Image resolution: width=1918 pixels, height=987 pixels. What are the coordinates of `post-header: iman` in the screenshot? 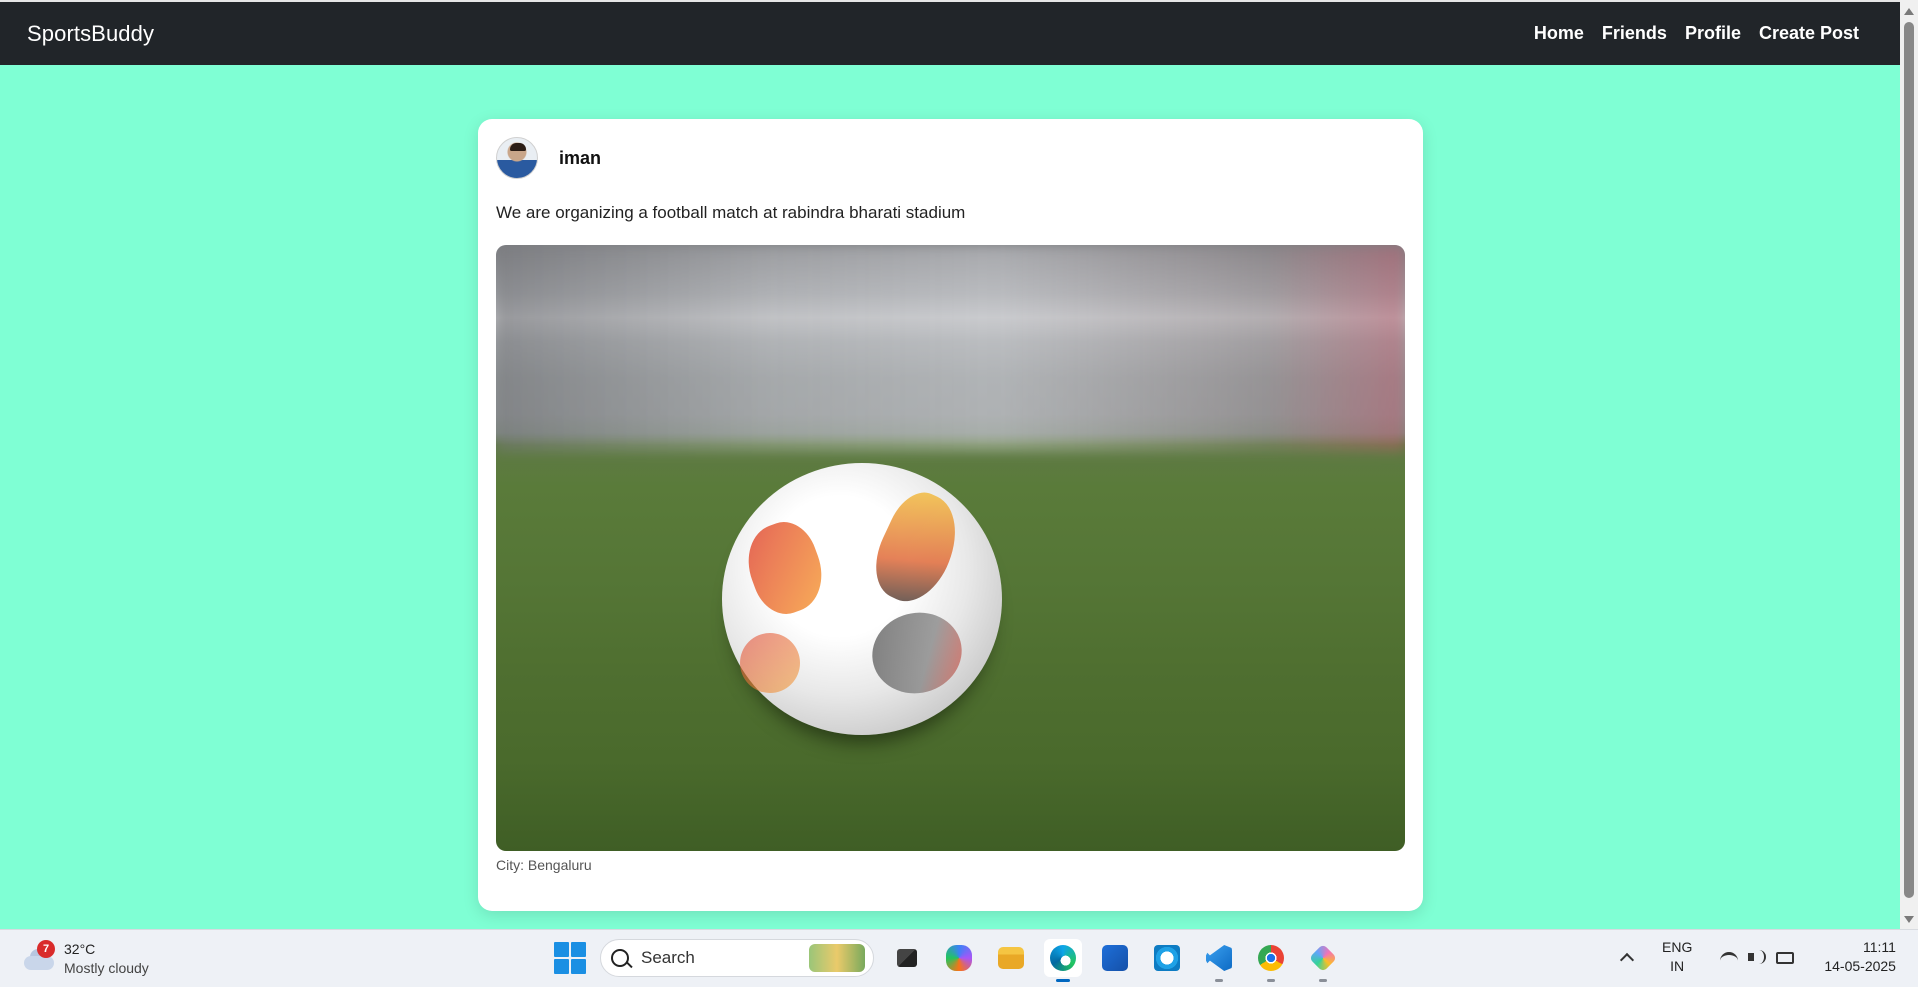 It's located at (548, 158).